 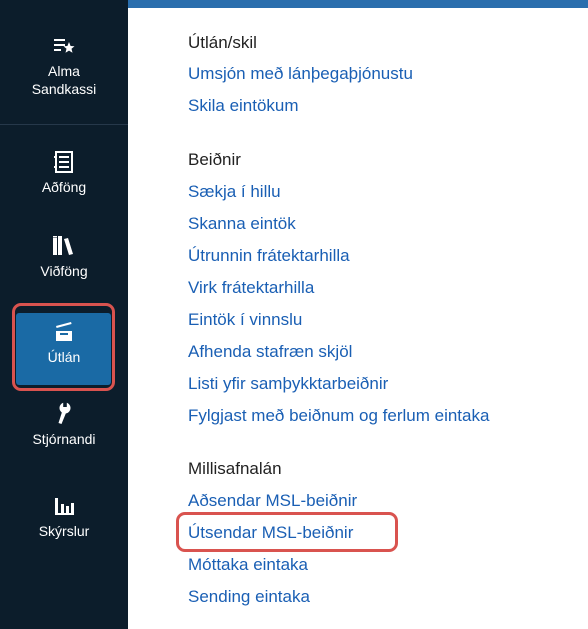 What do you see at coordinates (222, 42) in the screenshot?
I see `section-title-utlan-skil: Útlán/skil` at bounding box center [222, 42].